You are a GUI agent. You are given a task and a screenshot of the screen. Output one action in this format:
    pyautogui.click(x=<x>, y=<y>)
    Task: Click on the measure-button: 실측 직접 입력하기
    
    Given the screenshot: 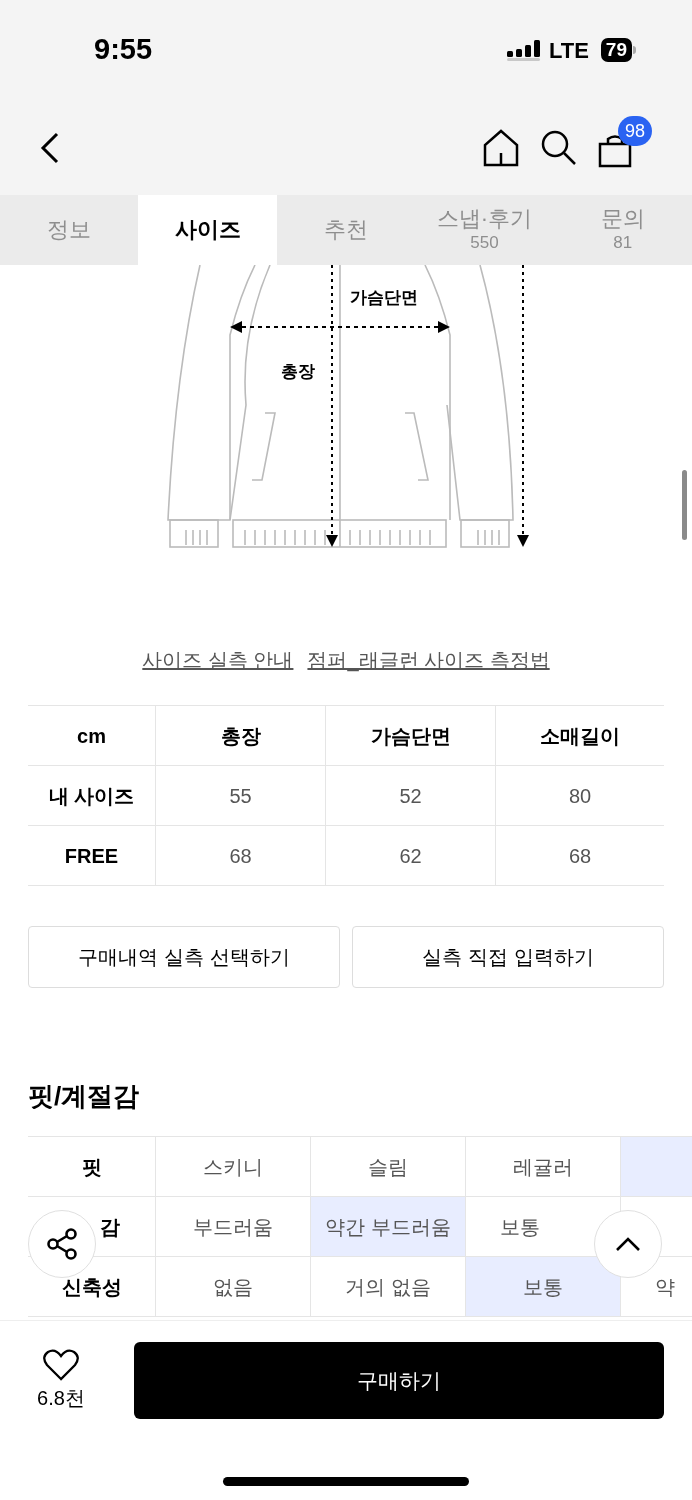 What is the action you would take?
    pyautogui.click(x=508, y=957)
    